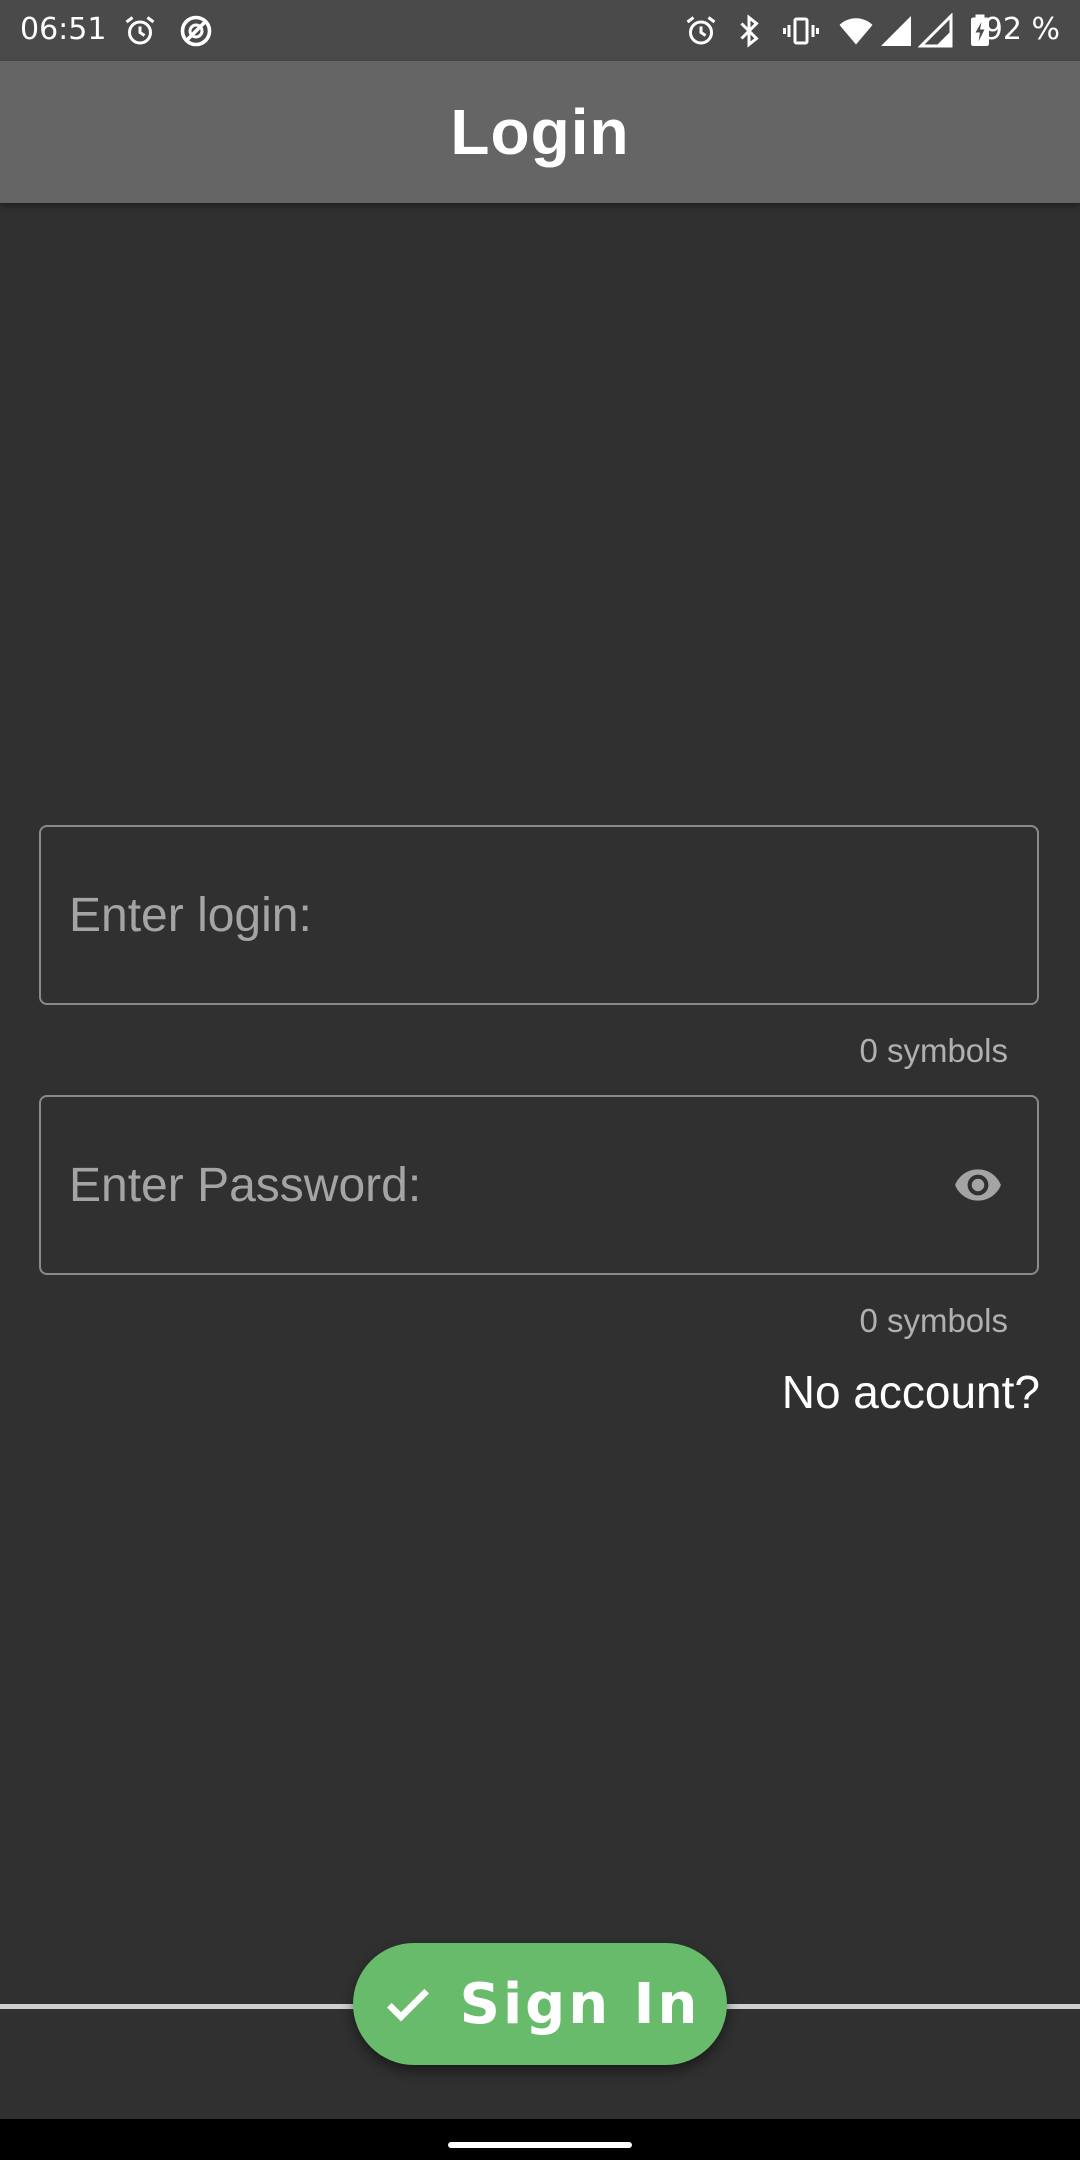  Describe the element at coordinates (933, 1320) in the screenshot. I see `password-symbol-counter: 0 symbols` at that location.